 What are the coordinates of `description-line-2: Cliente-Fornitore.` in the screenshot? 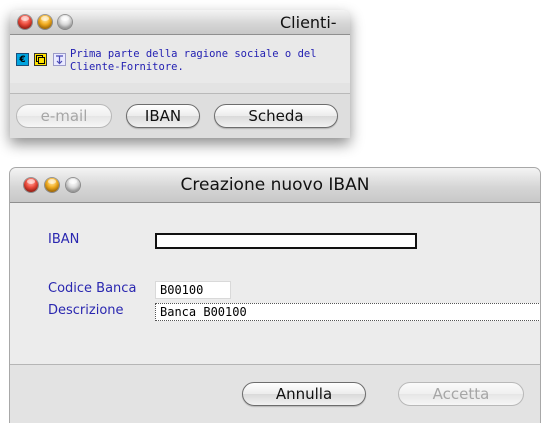 It's located at (127, 67).